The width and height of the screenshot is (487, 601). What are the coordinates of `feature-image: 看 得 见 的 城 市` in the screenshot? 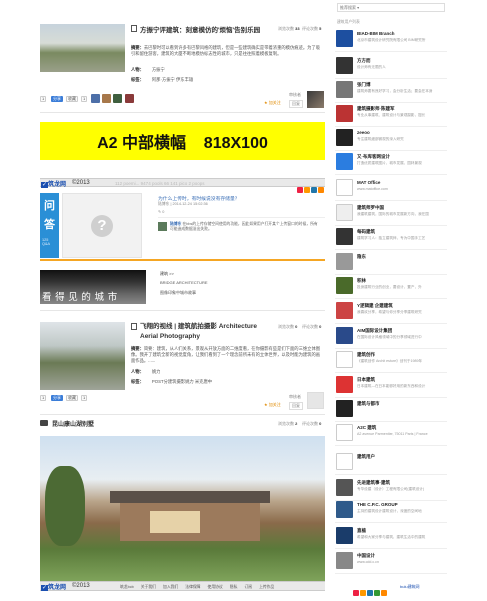 It's located at (93, 287).